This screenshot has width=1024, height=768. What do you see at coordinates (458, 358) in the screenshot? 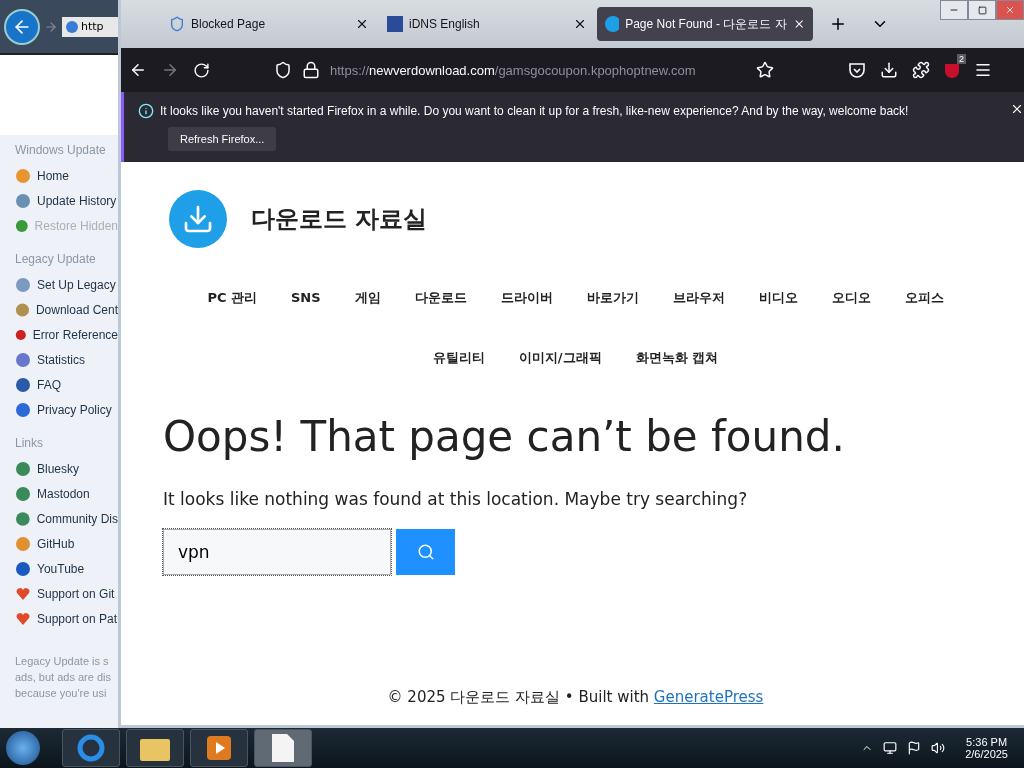
I see `nav-link: 유틸리티` at bounding box center [458, 358].